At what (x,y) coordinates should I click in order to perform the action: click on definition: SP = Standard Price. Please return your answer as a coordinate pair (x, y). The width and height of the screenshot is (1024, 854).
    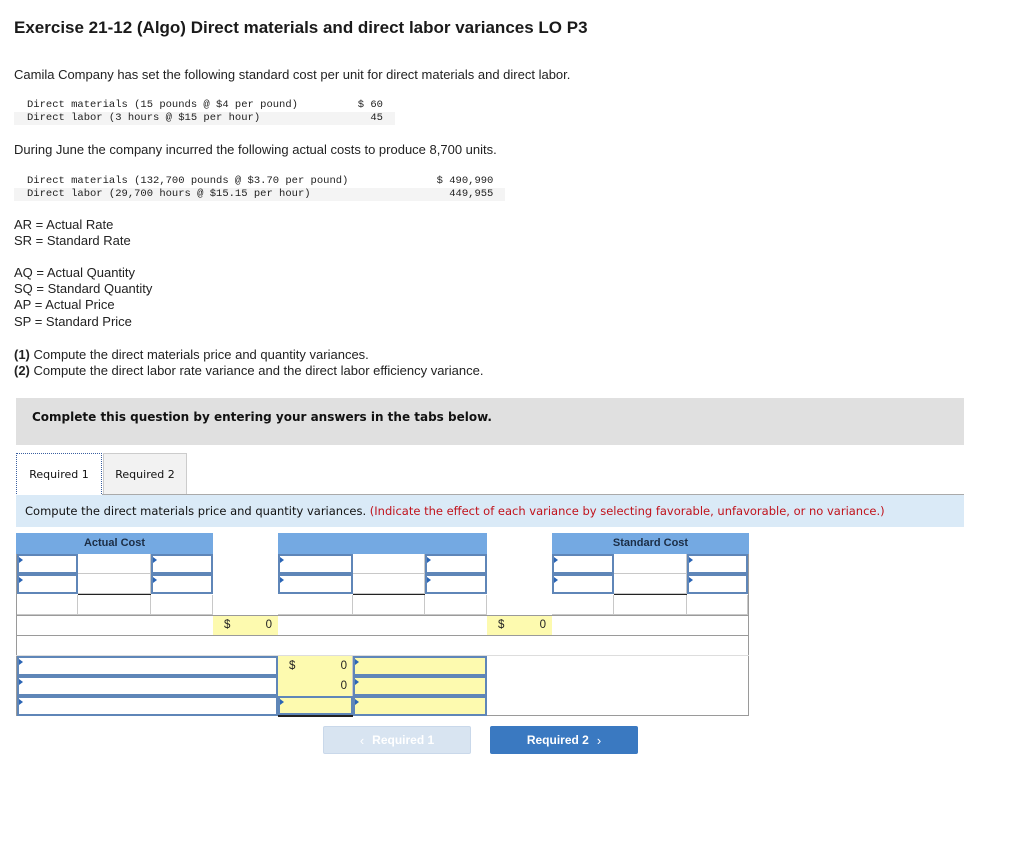
    Looking at the image, I should click on (73, 321).